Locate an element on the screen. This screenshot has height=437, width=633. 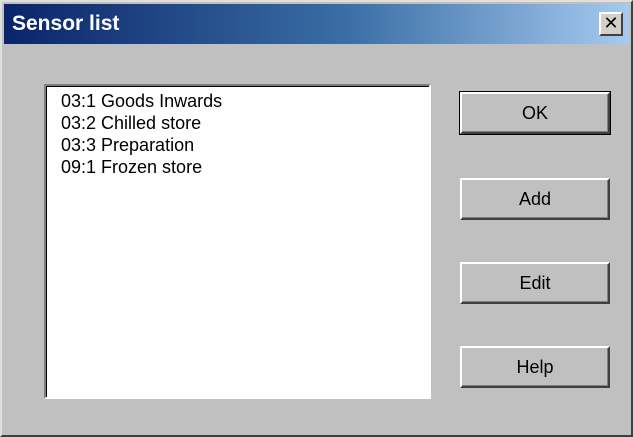
ok-button: OK is located at coordinates (535, 113).